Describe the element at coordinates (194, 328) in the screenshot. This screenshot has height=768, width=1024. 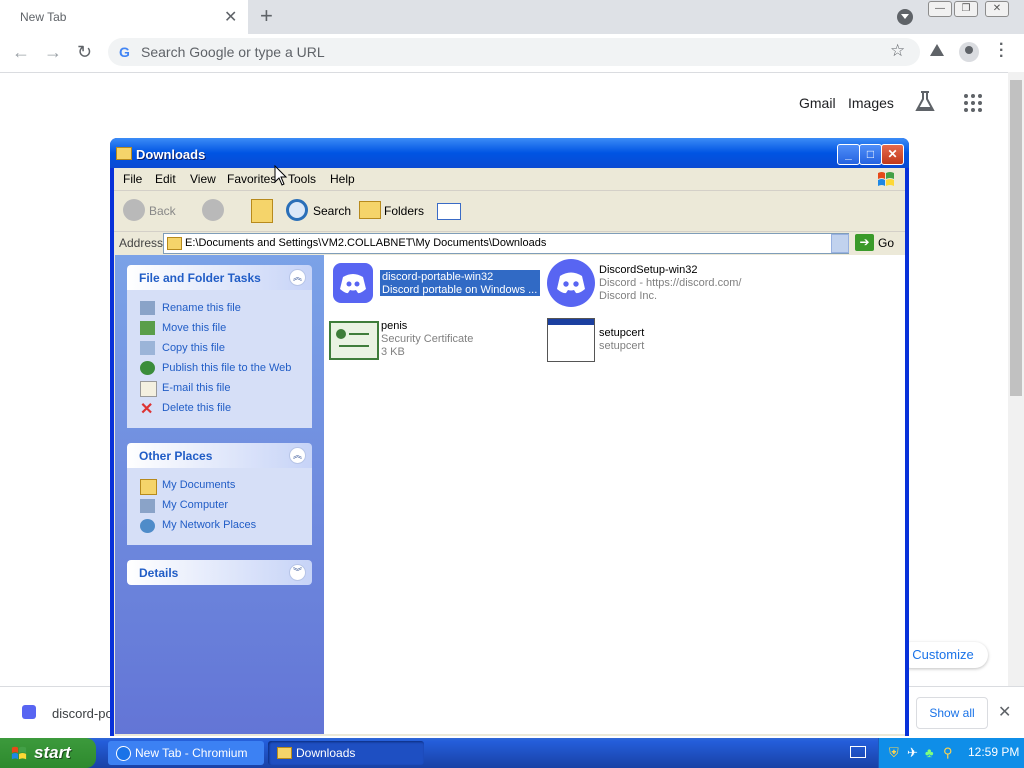
I see `task-move: Move this file` at that location.